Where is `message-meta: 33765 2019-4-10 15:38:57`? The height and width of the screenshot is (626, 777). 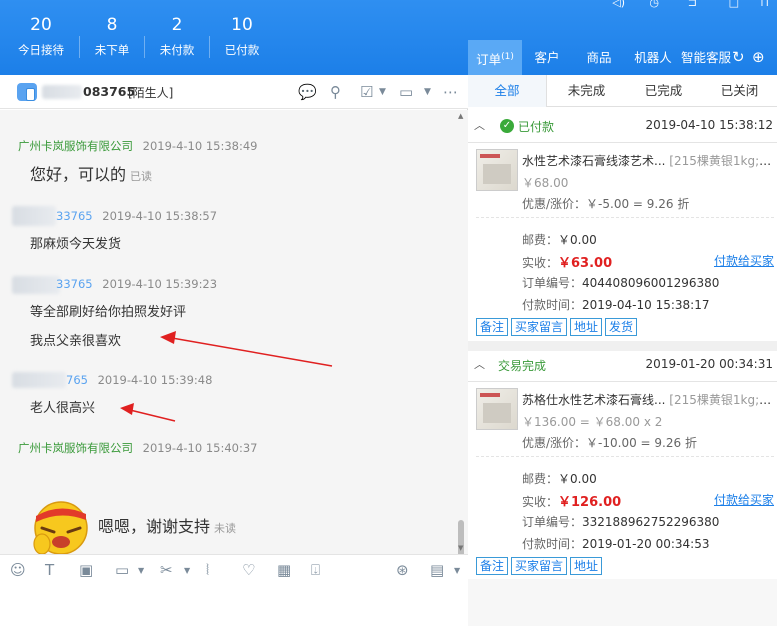
message-meta: 33765 2019-4-10 15:38:57 is located at coordinates (136, 216).